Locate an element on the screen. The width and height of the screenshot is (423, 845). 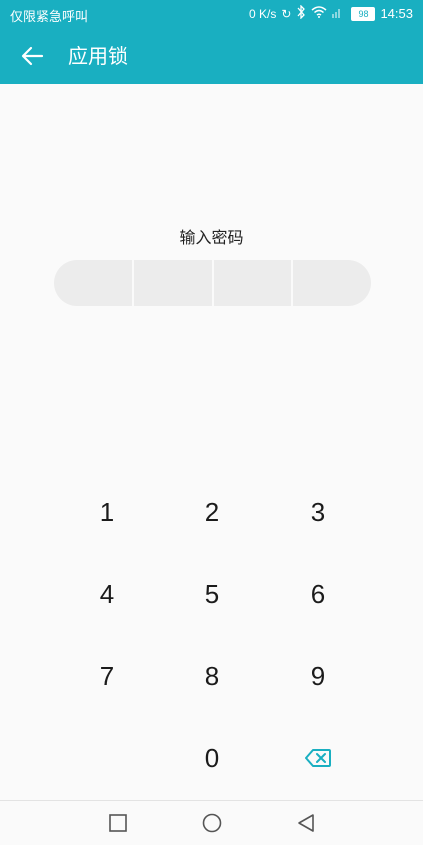
back-button is located at coordinates (34, 56).